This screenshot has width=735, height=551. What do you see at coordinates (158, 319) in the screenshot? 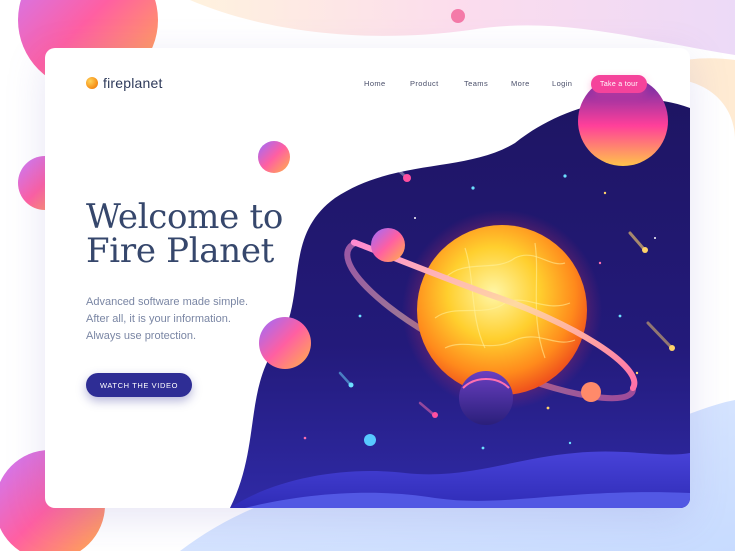
I see `description-line-2: After all, it is your information.` at bounding box center [158, 319].